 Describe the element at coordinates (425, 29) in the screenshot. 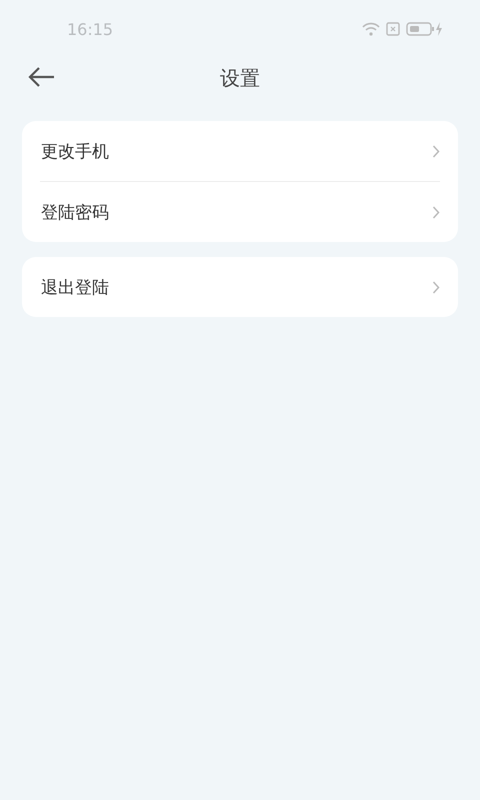

I see `battery-icon` at that location.